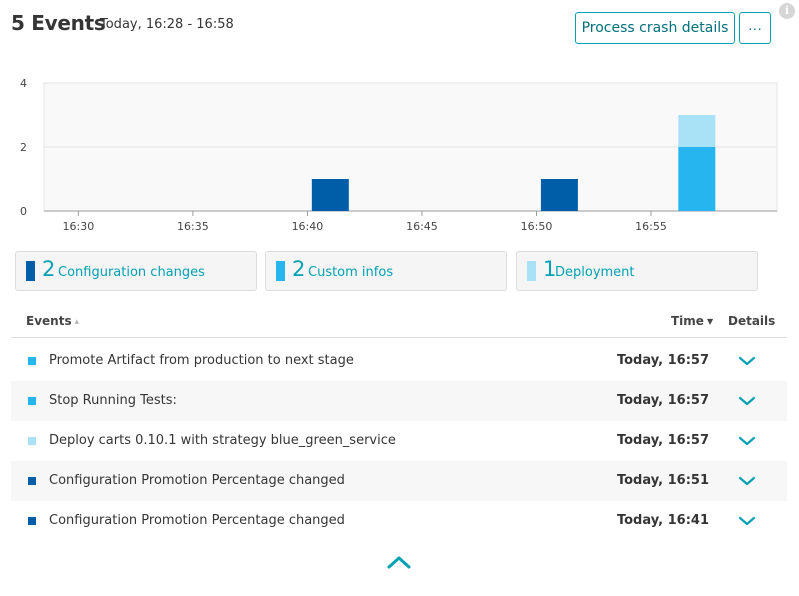 Image resolution: width=799 pixels, height=596 pixels. I want to click on table-row: Stop Running Tests: Today, 16:57, so click(399, 401).